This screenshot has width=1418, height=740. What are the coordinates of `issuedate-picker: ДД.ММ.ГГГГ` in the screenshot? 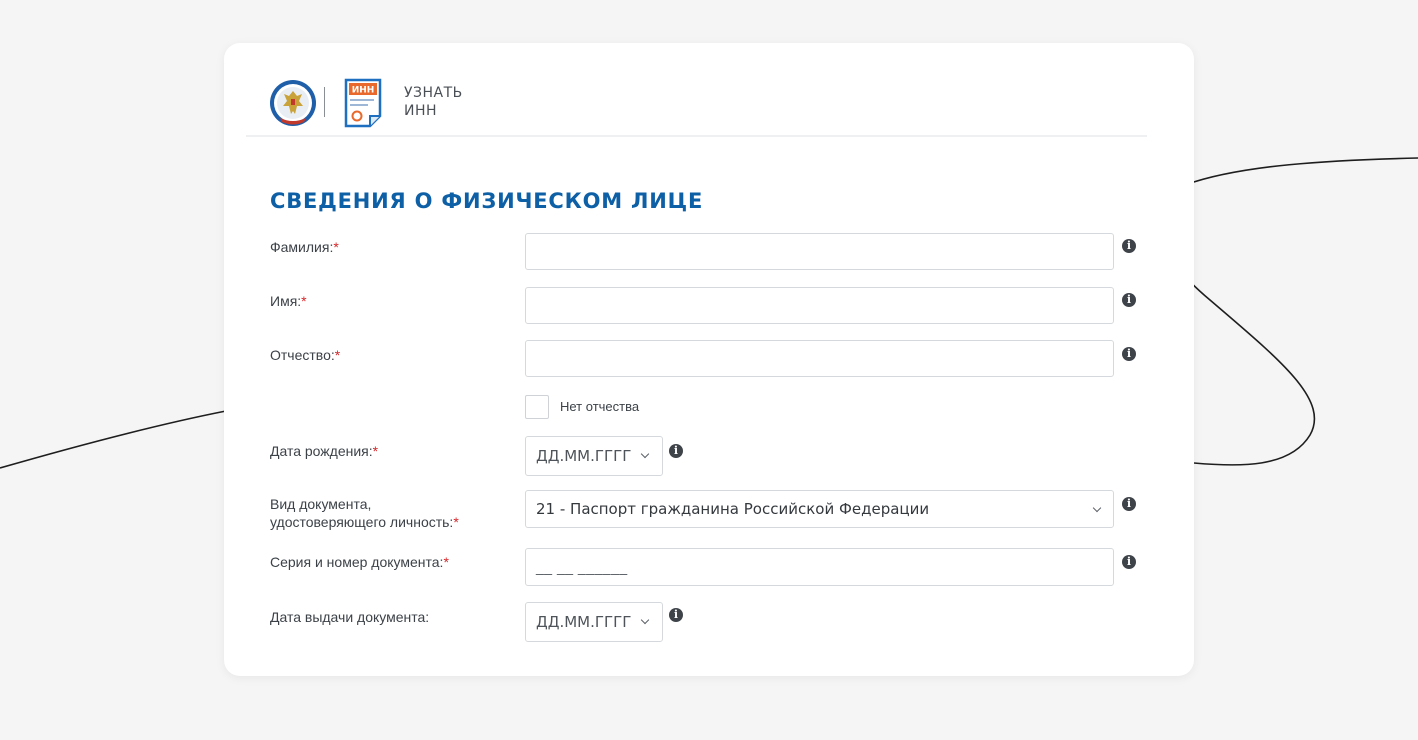 It's located at (594, 622).